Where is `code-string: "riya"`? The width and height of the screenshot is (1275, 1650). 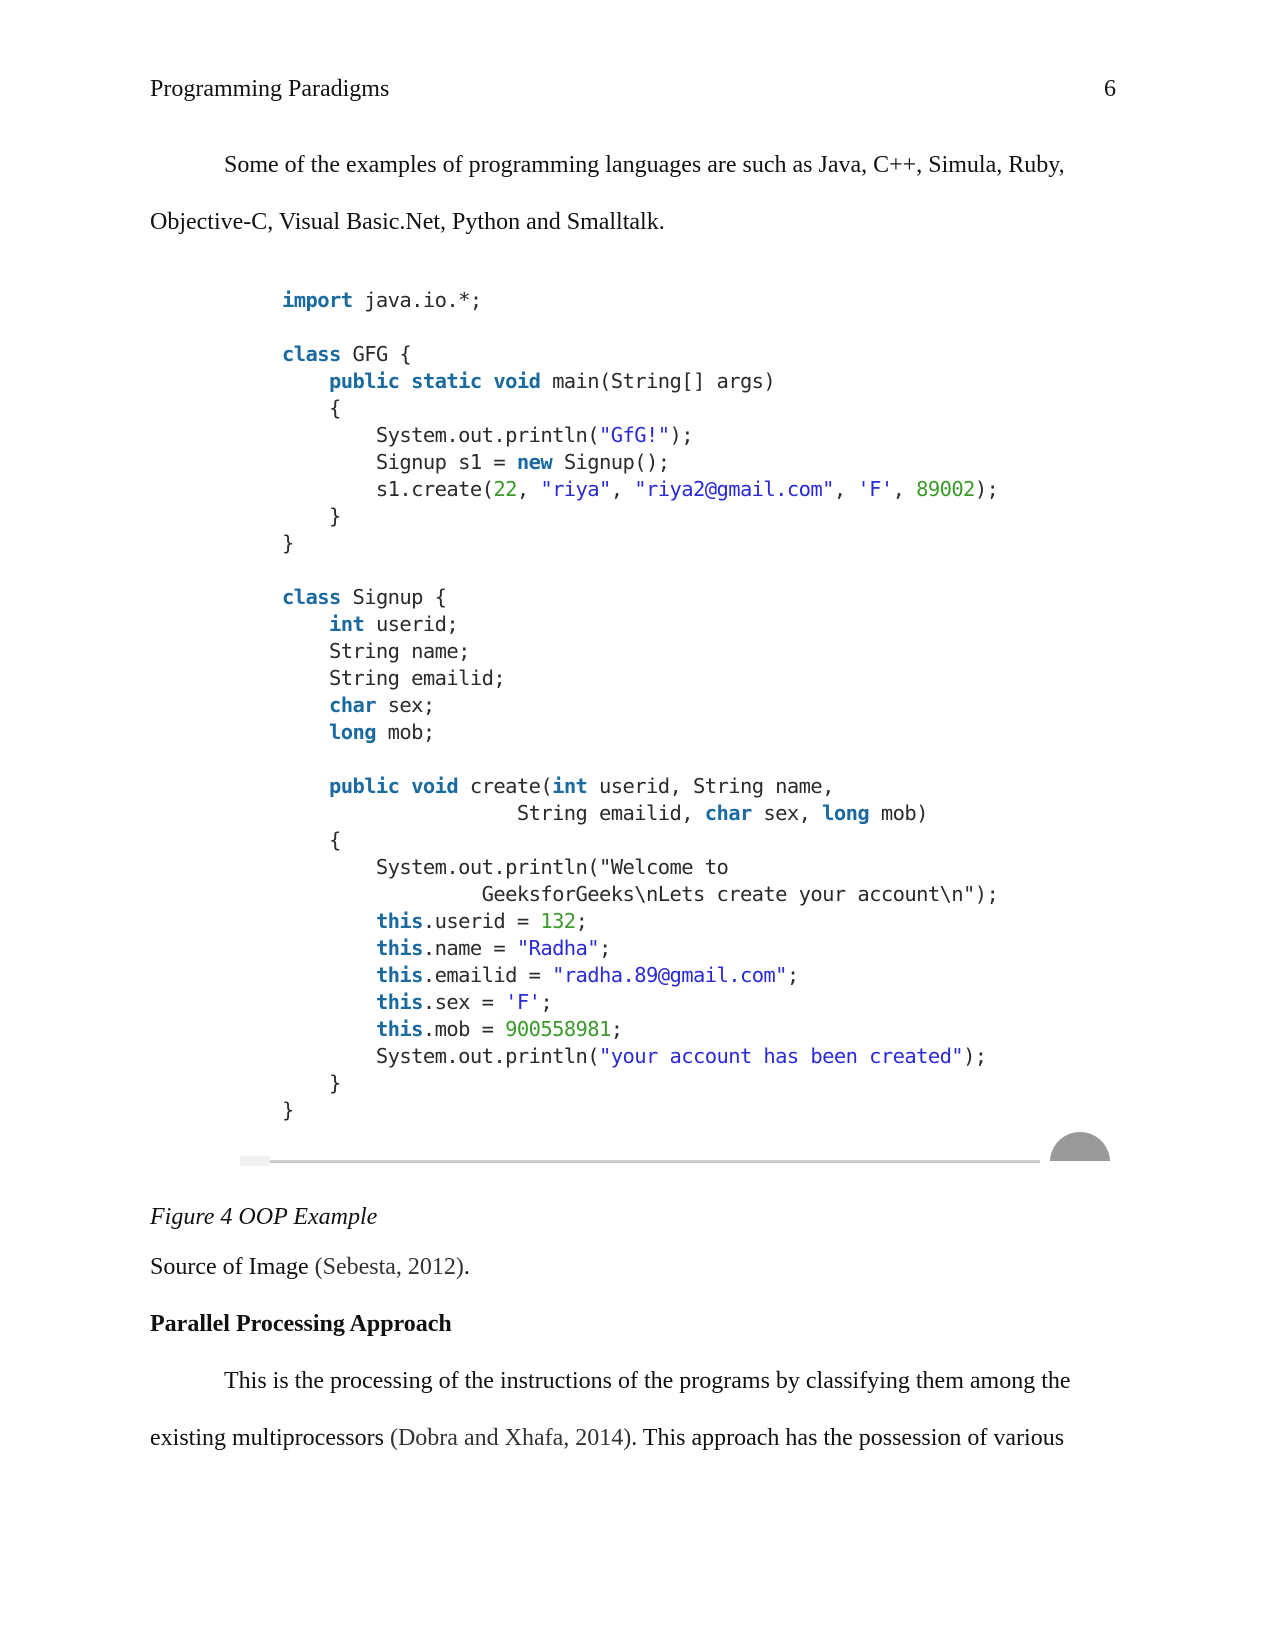 code-string: "riya" is located at coordinates (575, 489).